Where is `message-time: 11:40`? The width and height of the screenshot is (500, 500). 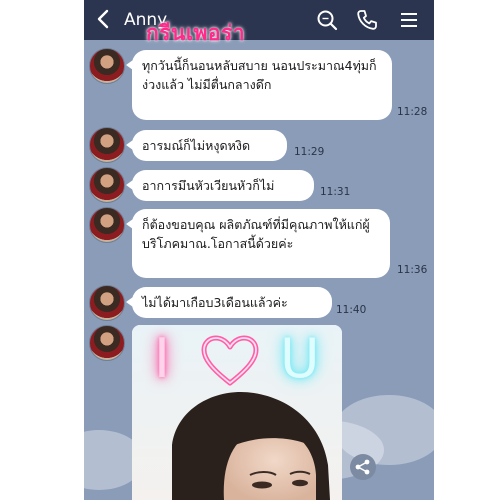
message-time: 11:40 is located at coordinates (351, 310).